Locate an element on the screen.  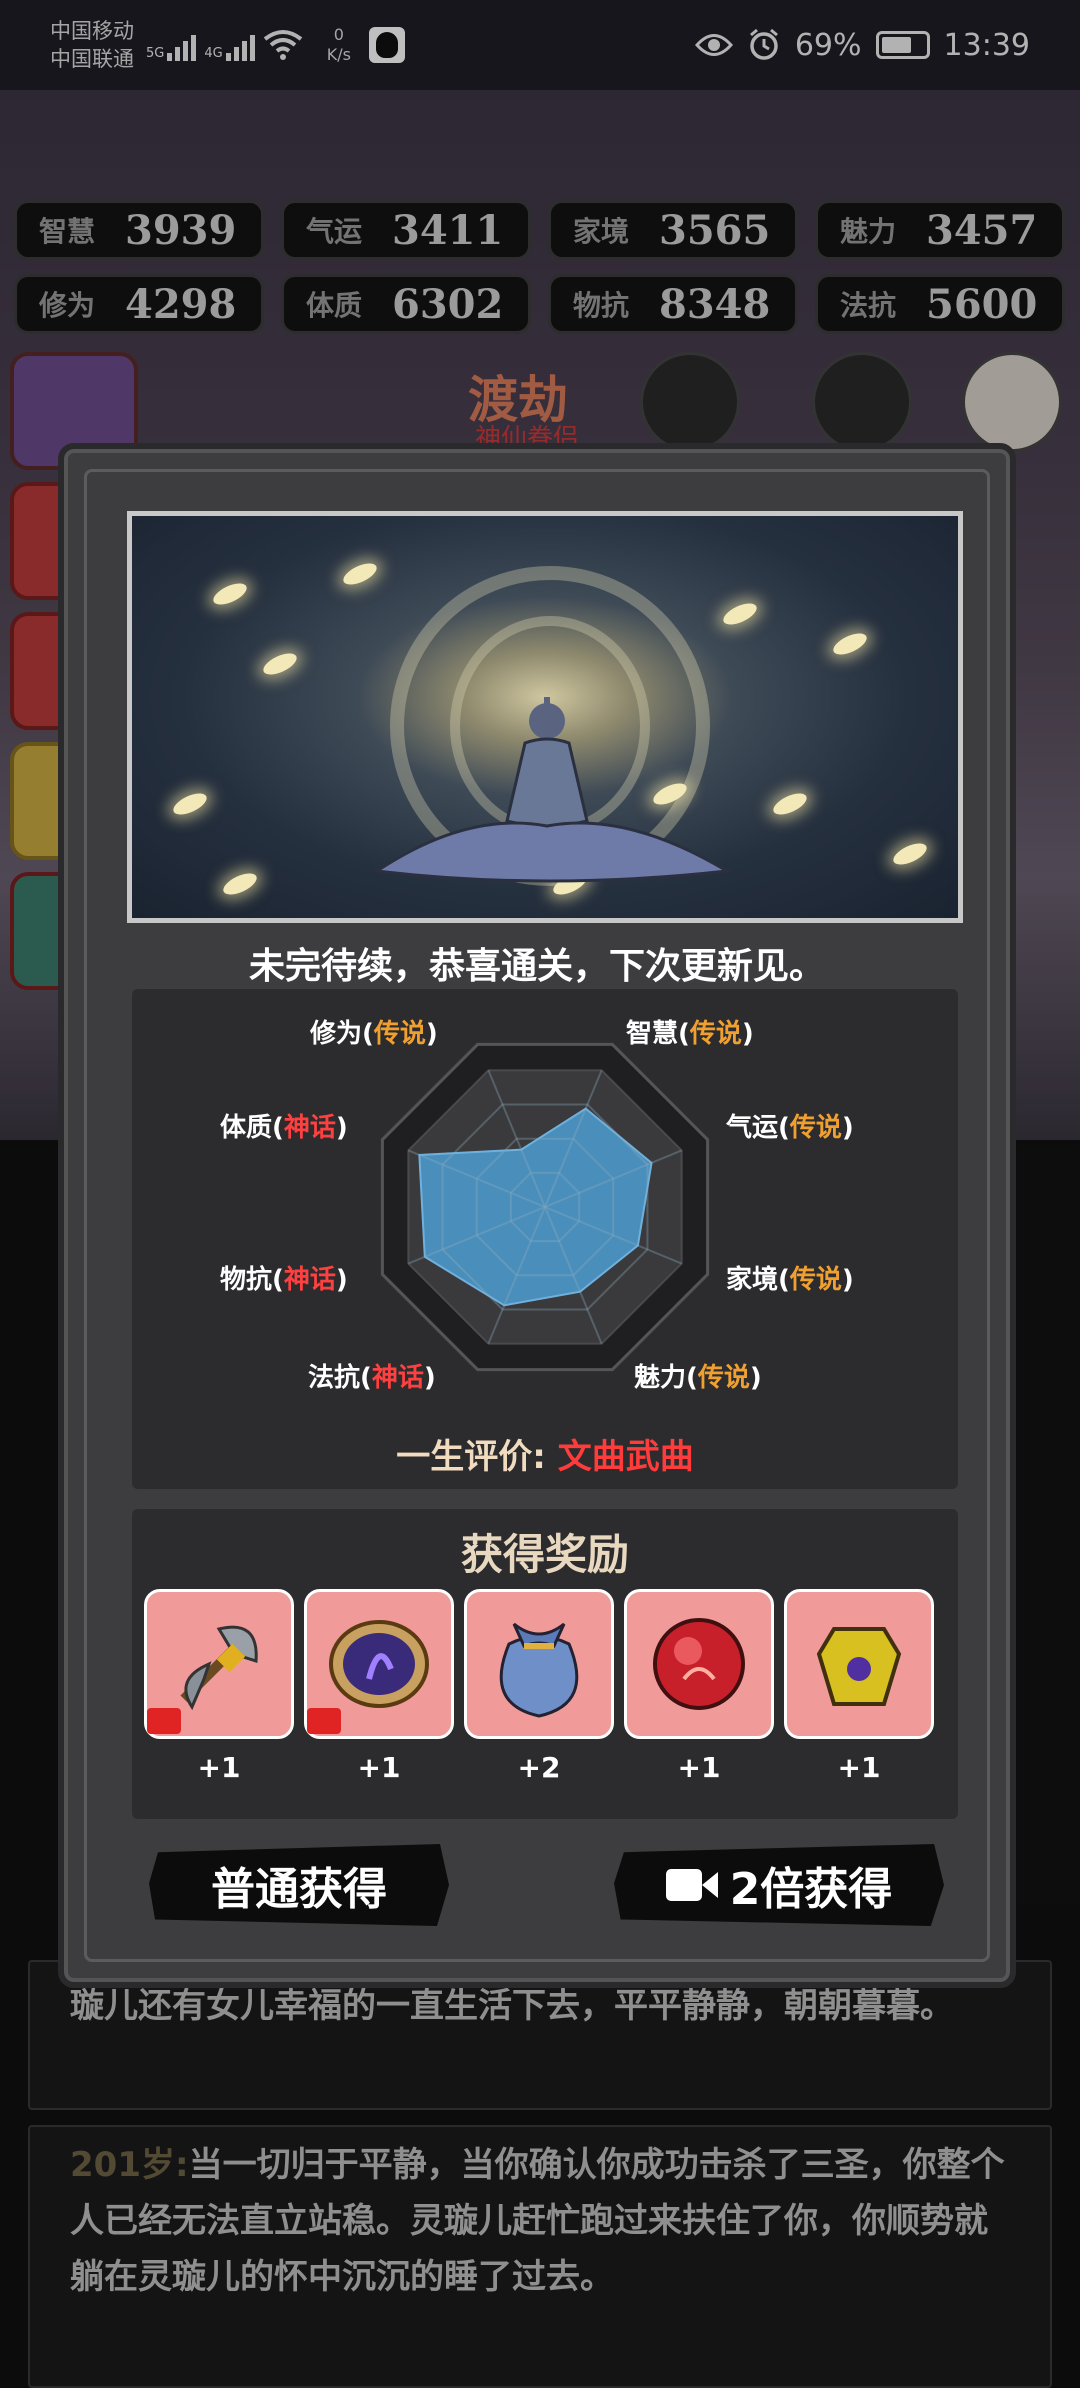
reward-item: +2 is located at coordinates (539, 1686).